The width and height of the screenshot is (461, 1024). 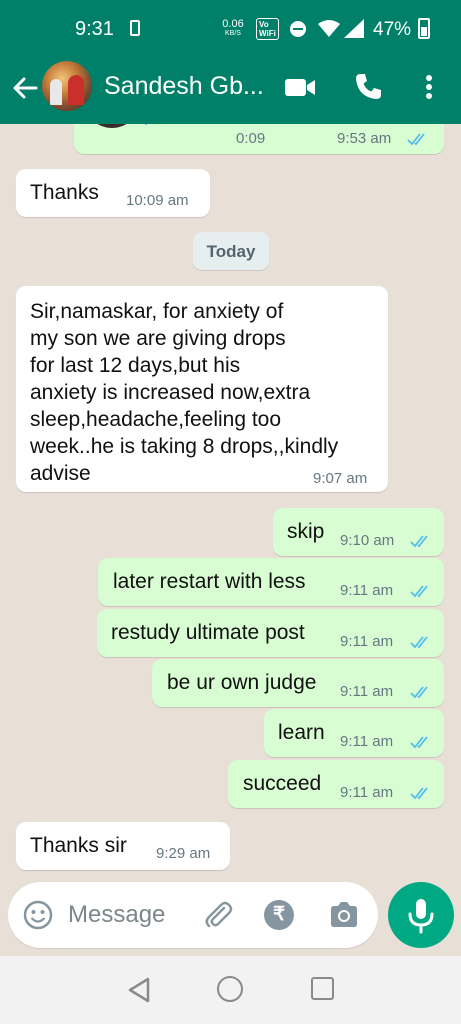 I want to click on camera-icon, so click(x=344, y=915).